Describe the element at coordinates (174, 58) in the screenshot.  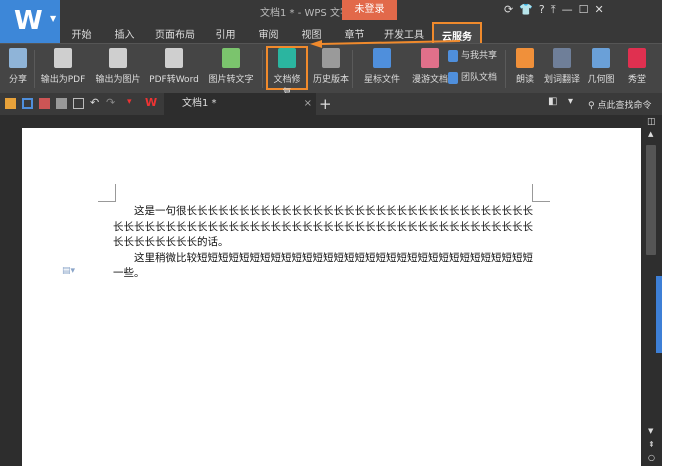
I see `pdf-to-word-icon` at that location.